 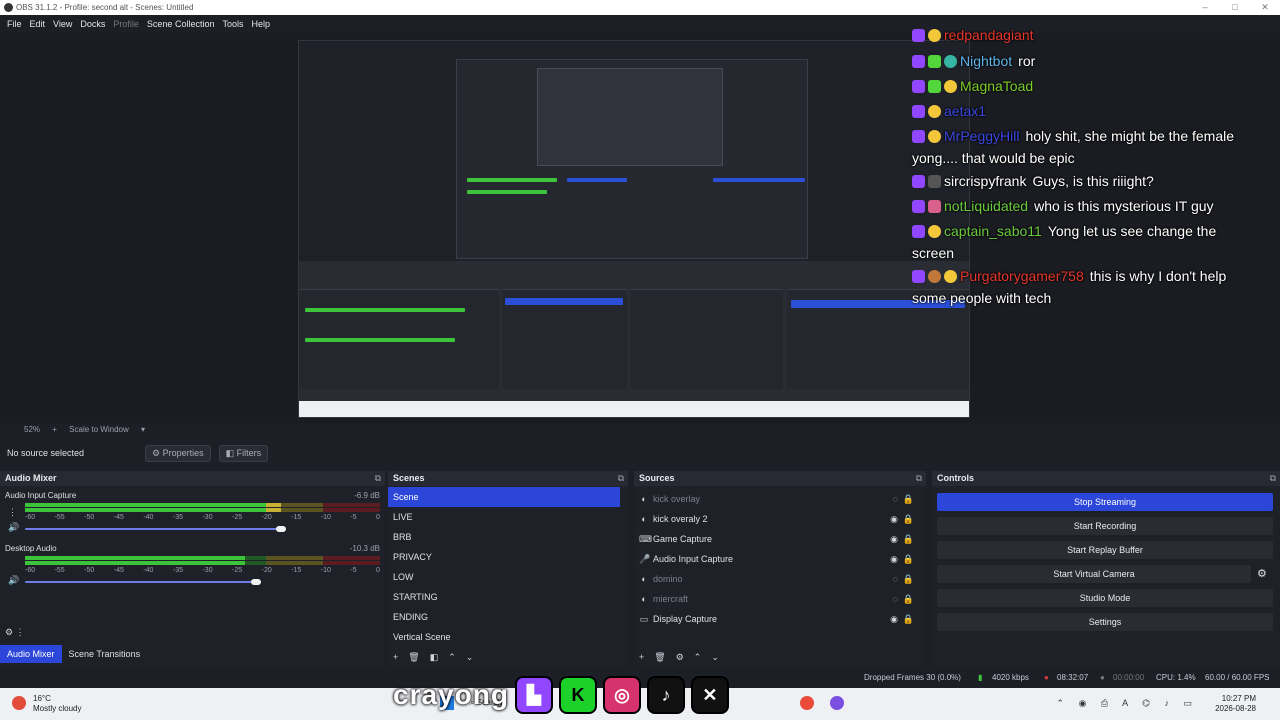 I want to click on source-name: kick overaly 2, so click(x=680, y=519).